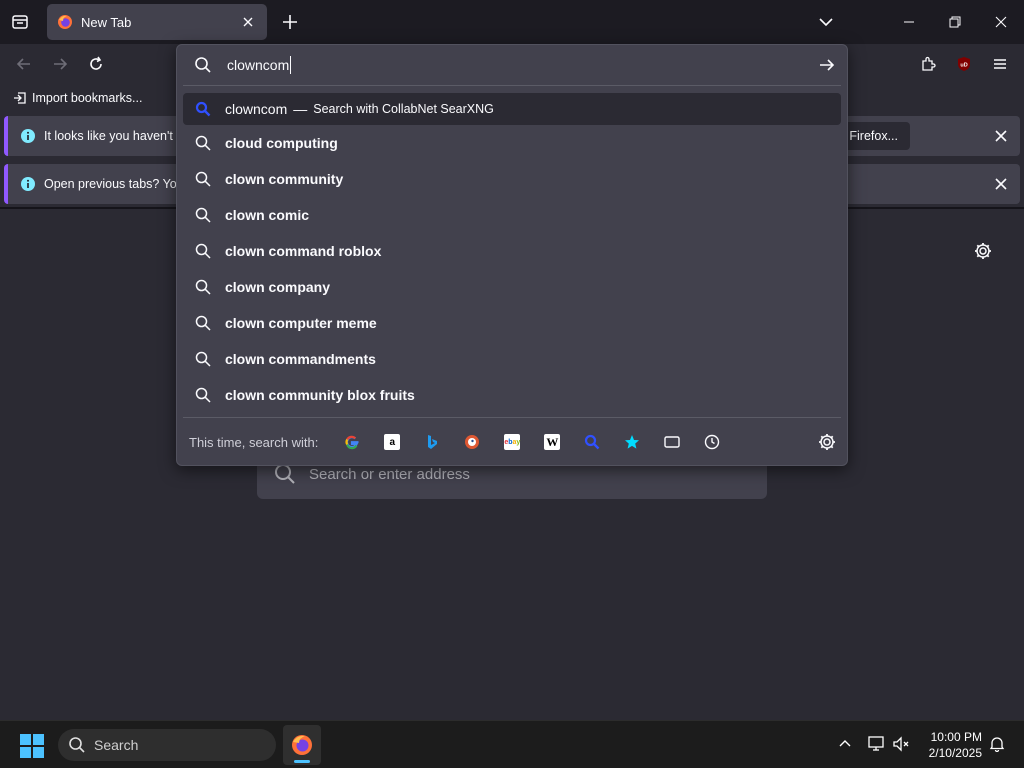  I want to click on svg-text: uD, so click(963, 66).